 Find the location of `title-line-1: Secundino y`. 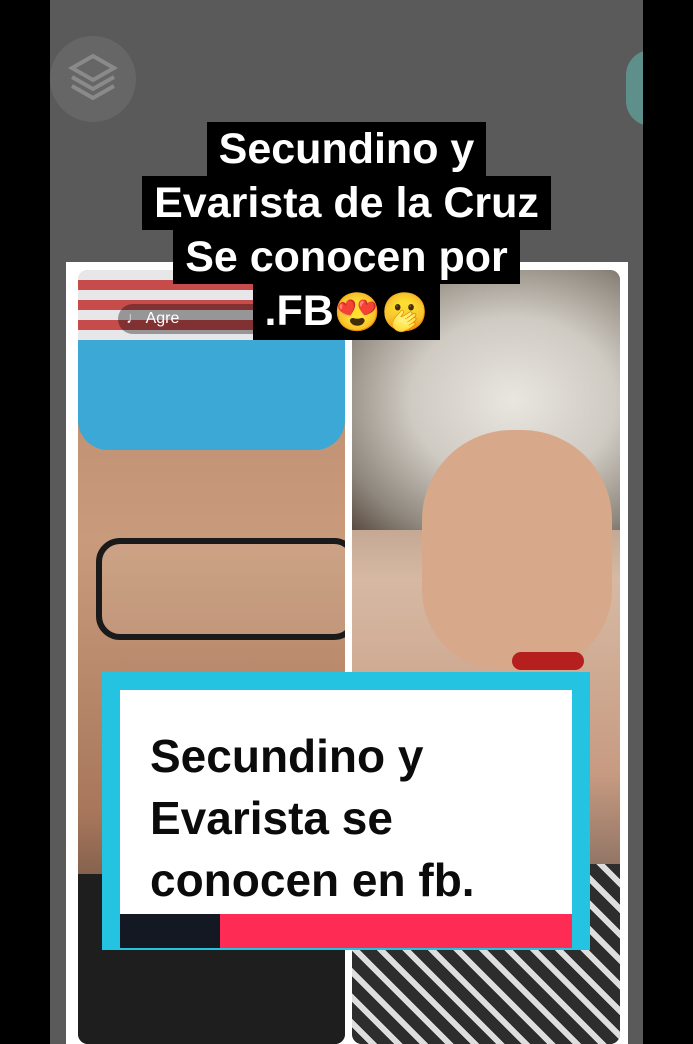

title-line-1: Secundino y is located at coordinates (346, 149).